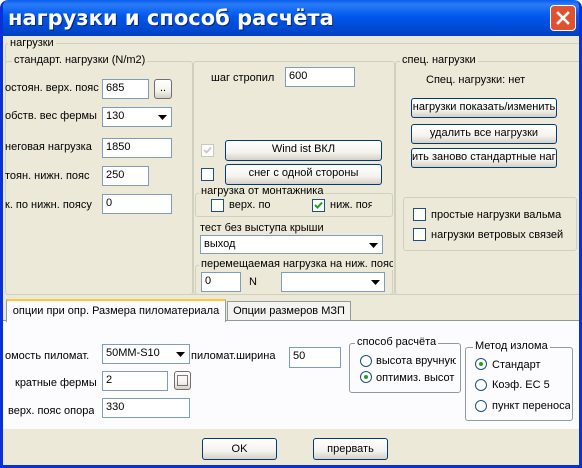  What do you see at coordinates (484, 158) in the screenshot?
I see `reload-standard-button: ить заново стандартные нагрузки` at bounding box center [484, 158].